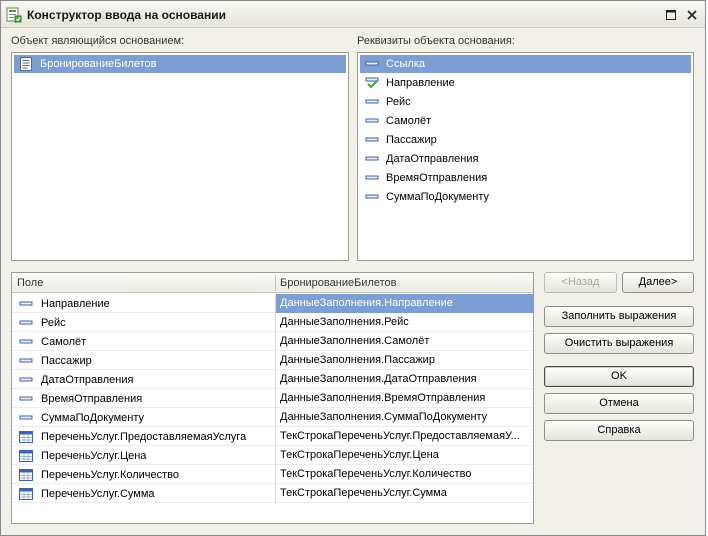 Image resolution: width=708 pixels, height=536 pixels. I want to click on list-item-label: Ссылка, so click(405, 64).